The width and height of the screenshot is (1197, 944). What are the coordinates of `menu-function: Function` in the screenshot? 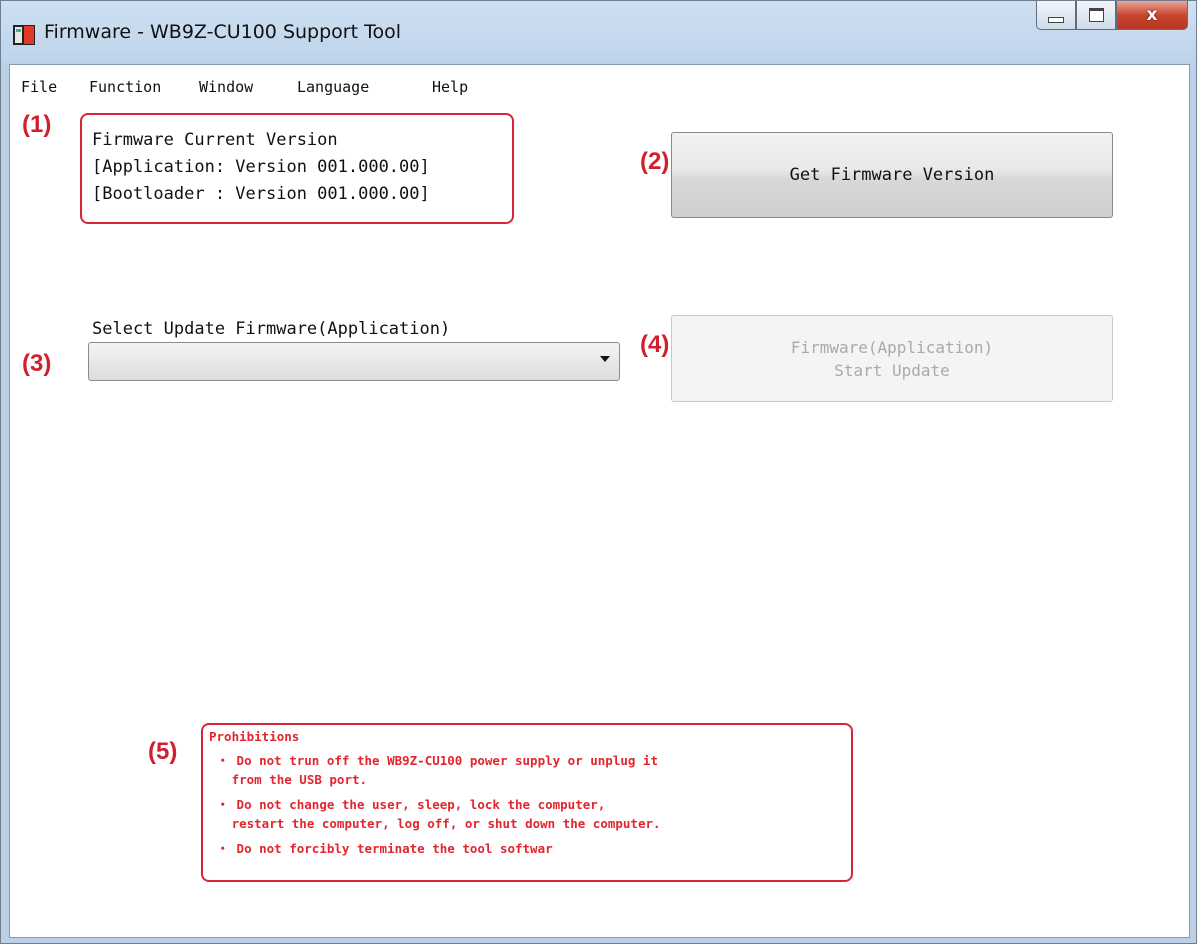 It's located at (125, 87).